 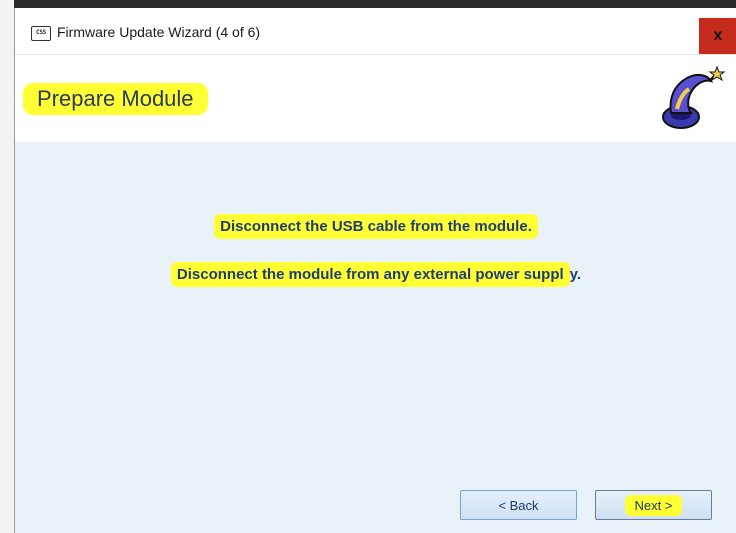 I want to click on next-button: Next >, so click(x=653, y=505).